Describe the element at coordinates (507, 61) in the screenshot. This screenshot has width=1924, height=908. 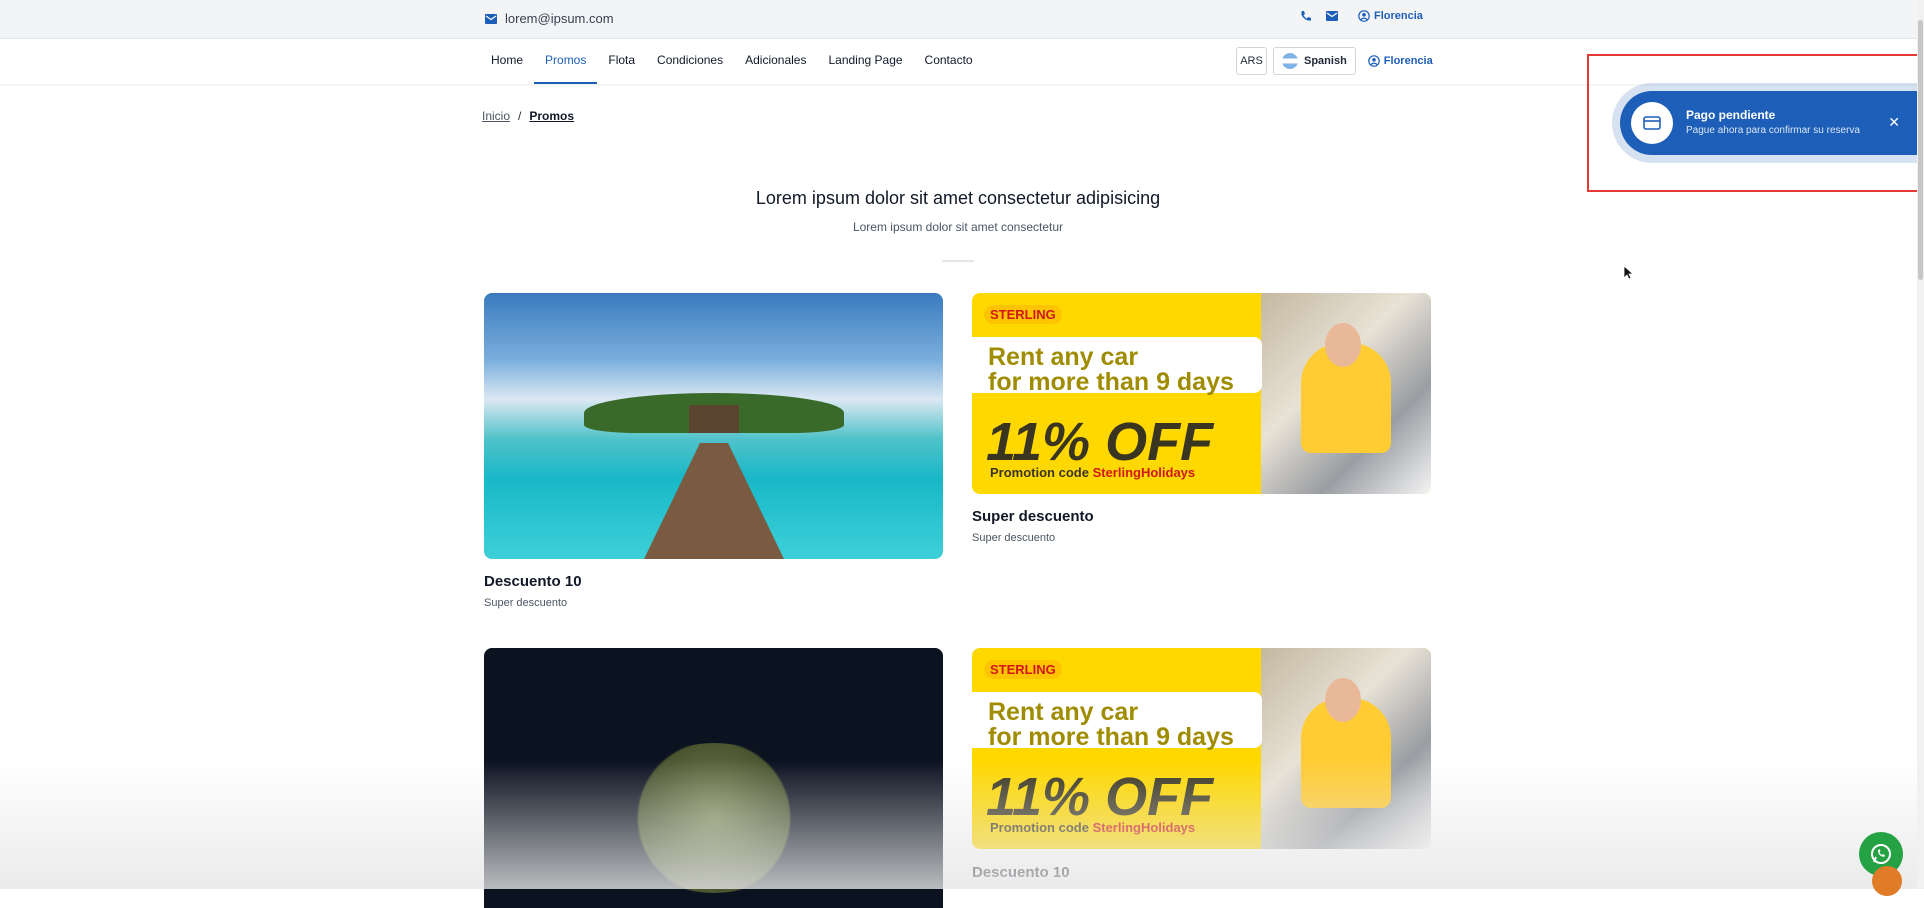
I see `nav-home: Home` at that location.